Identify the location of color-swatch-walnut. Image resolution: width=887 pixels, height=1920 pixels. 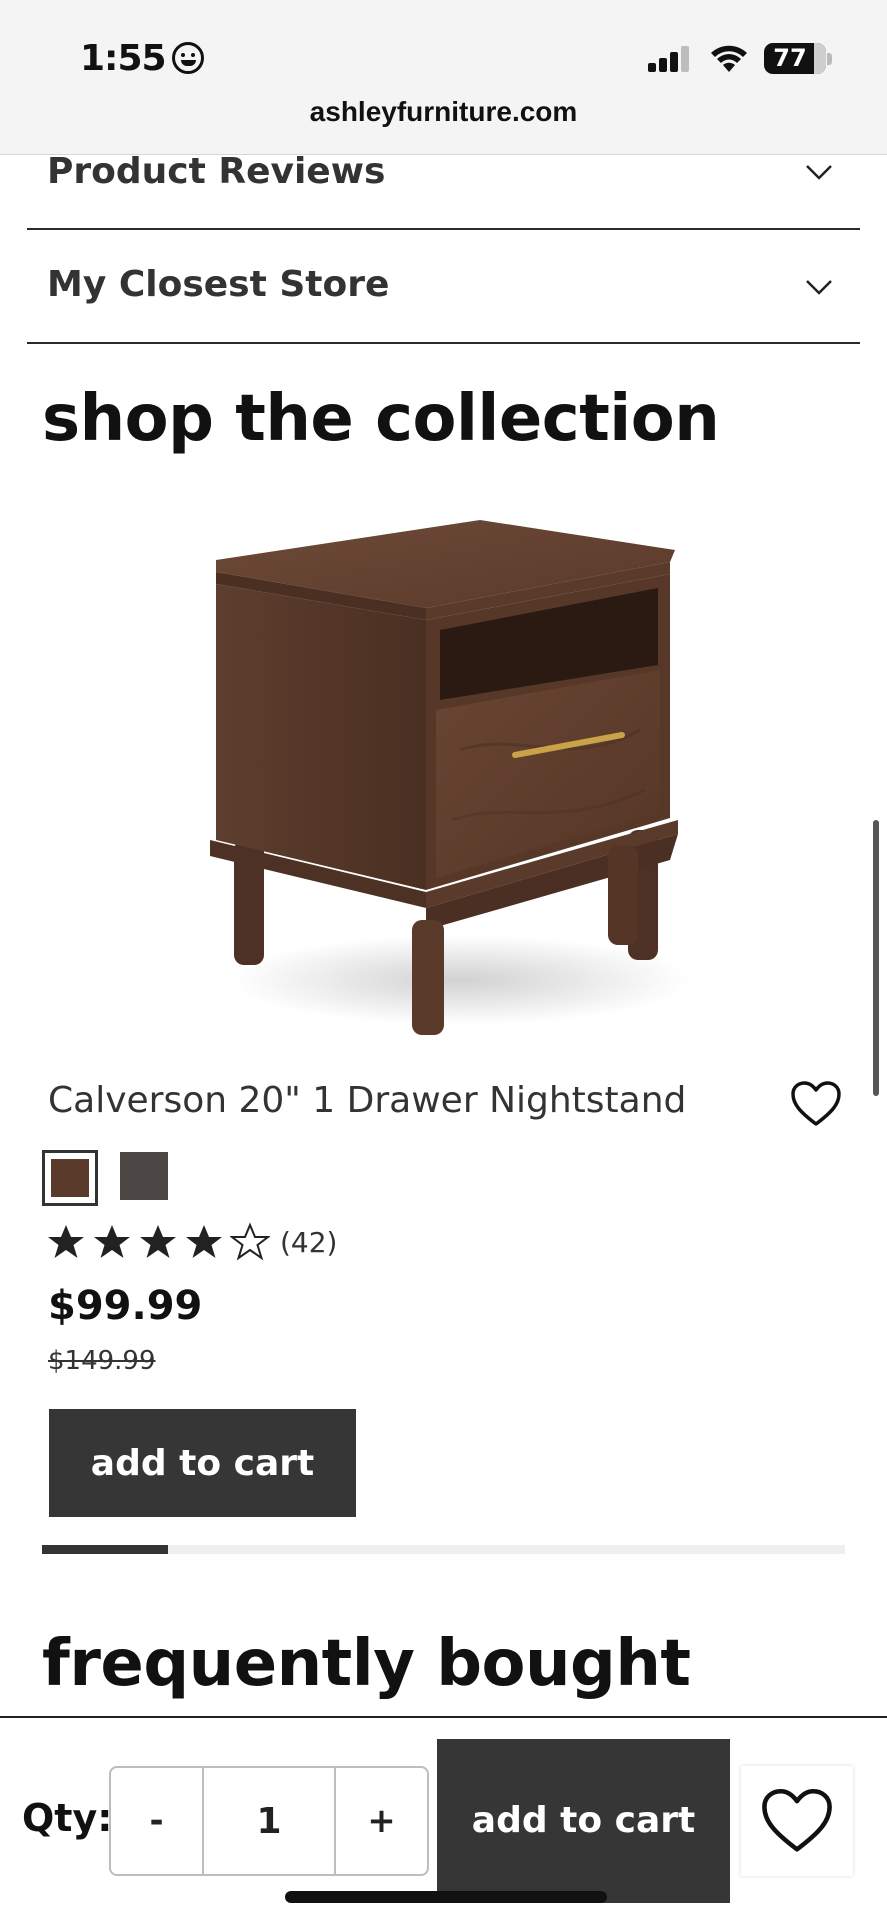
(70, 1178).